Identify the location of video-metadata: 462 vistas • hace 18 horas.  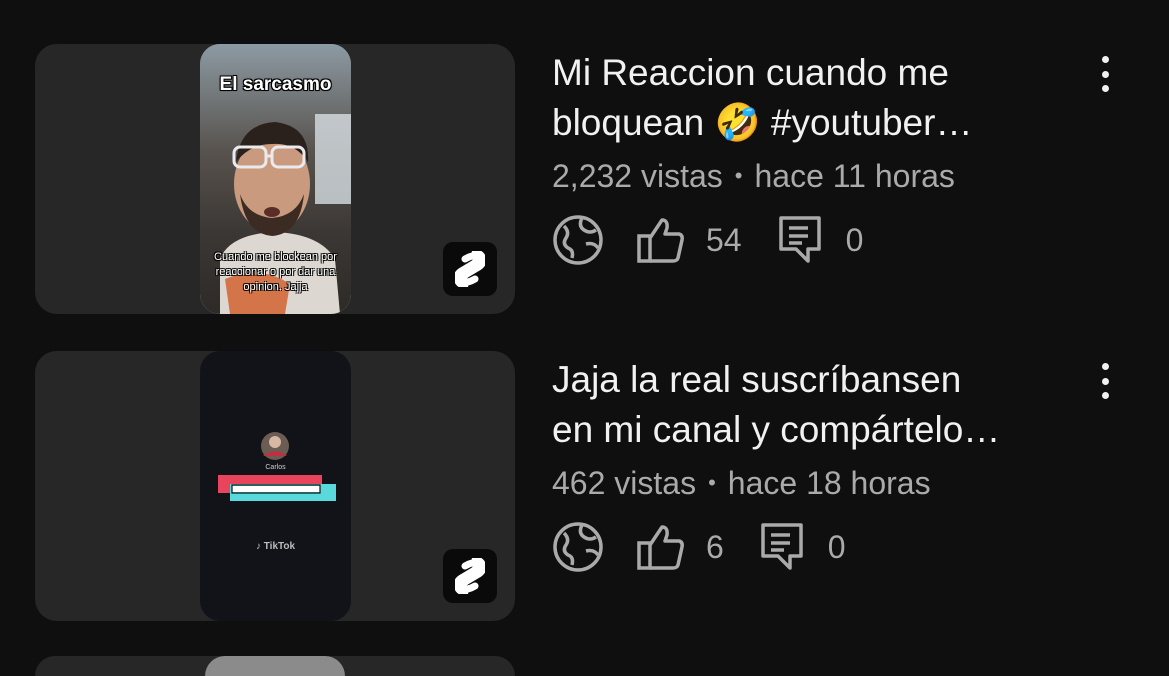
(741, 483).